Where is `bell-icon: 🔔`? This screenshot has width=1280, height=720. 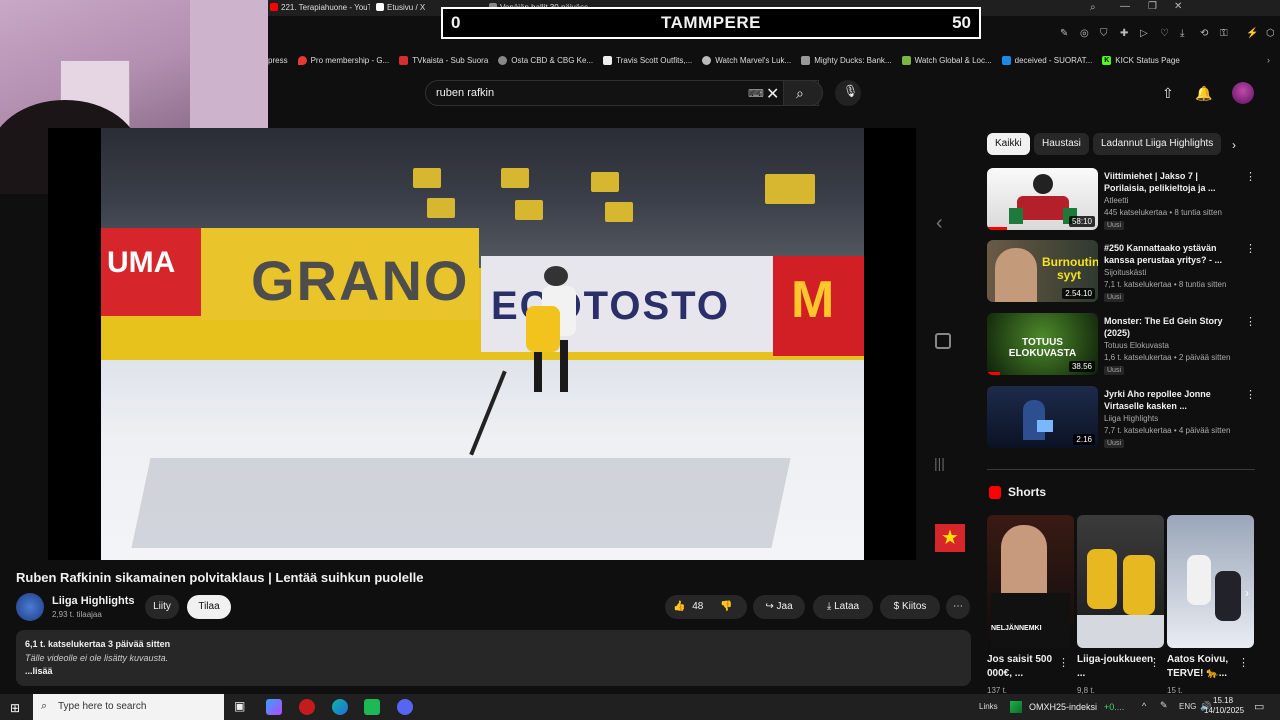
bell-icon: 🔔 is located at coordinates (1203, 93).